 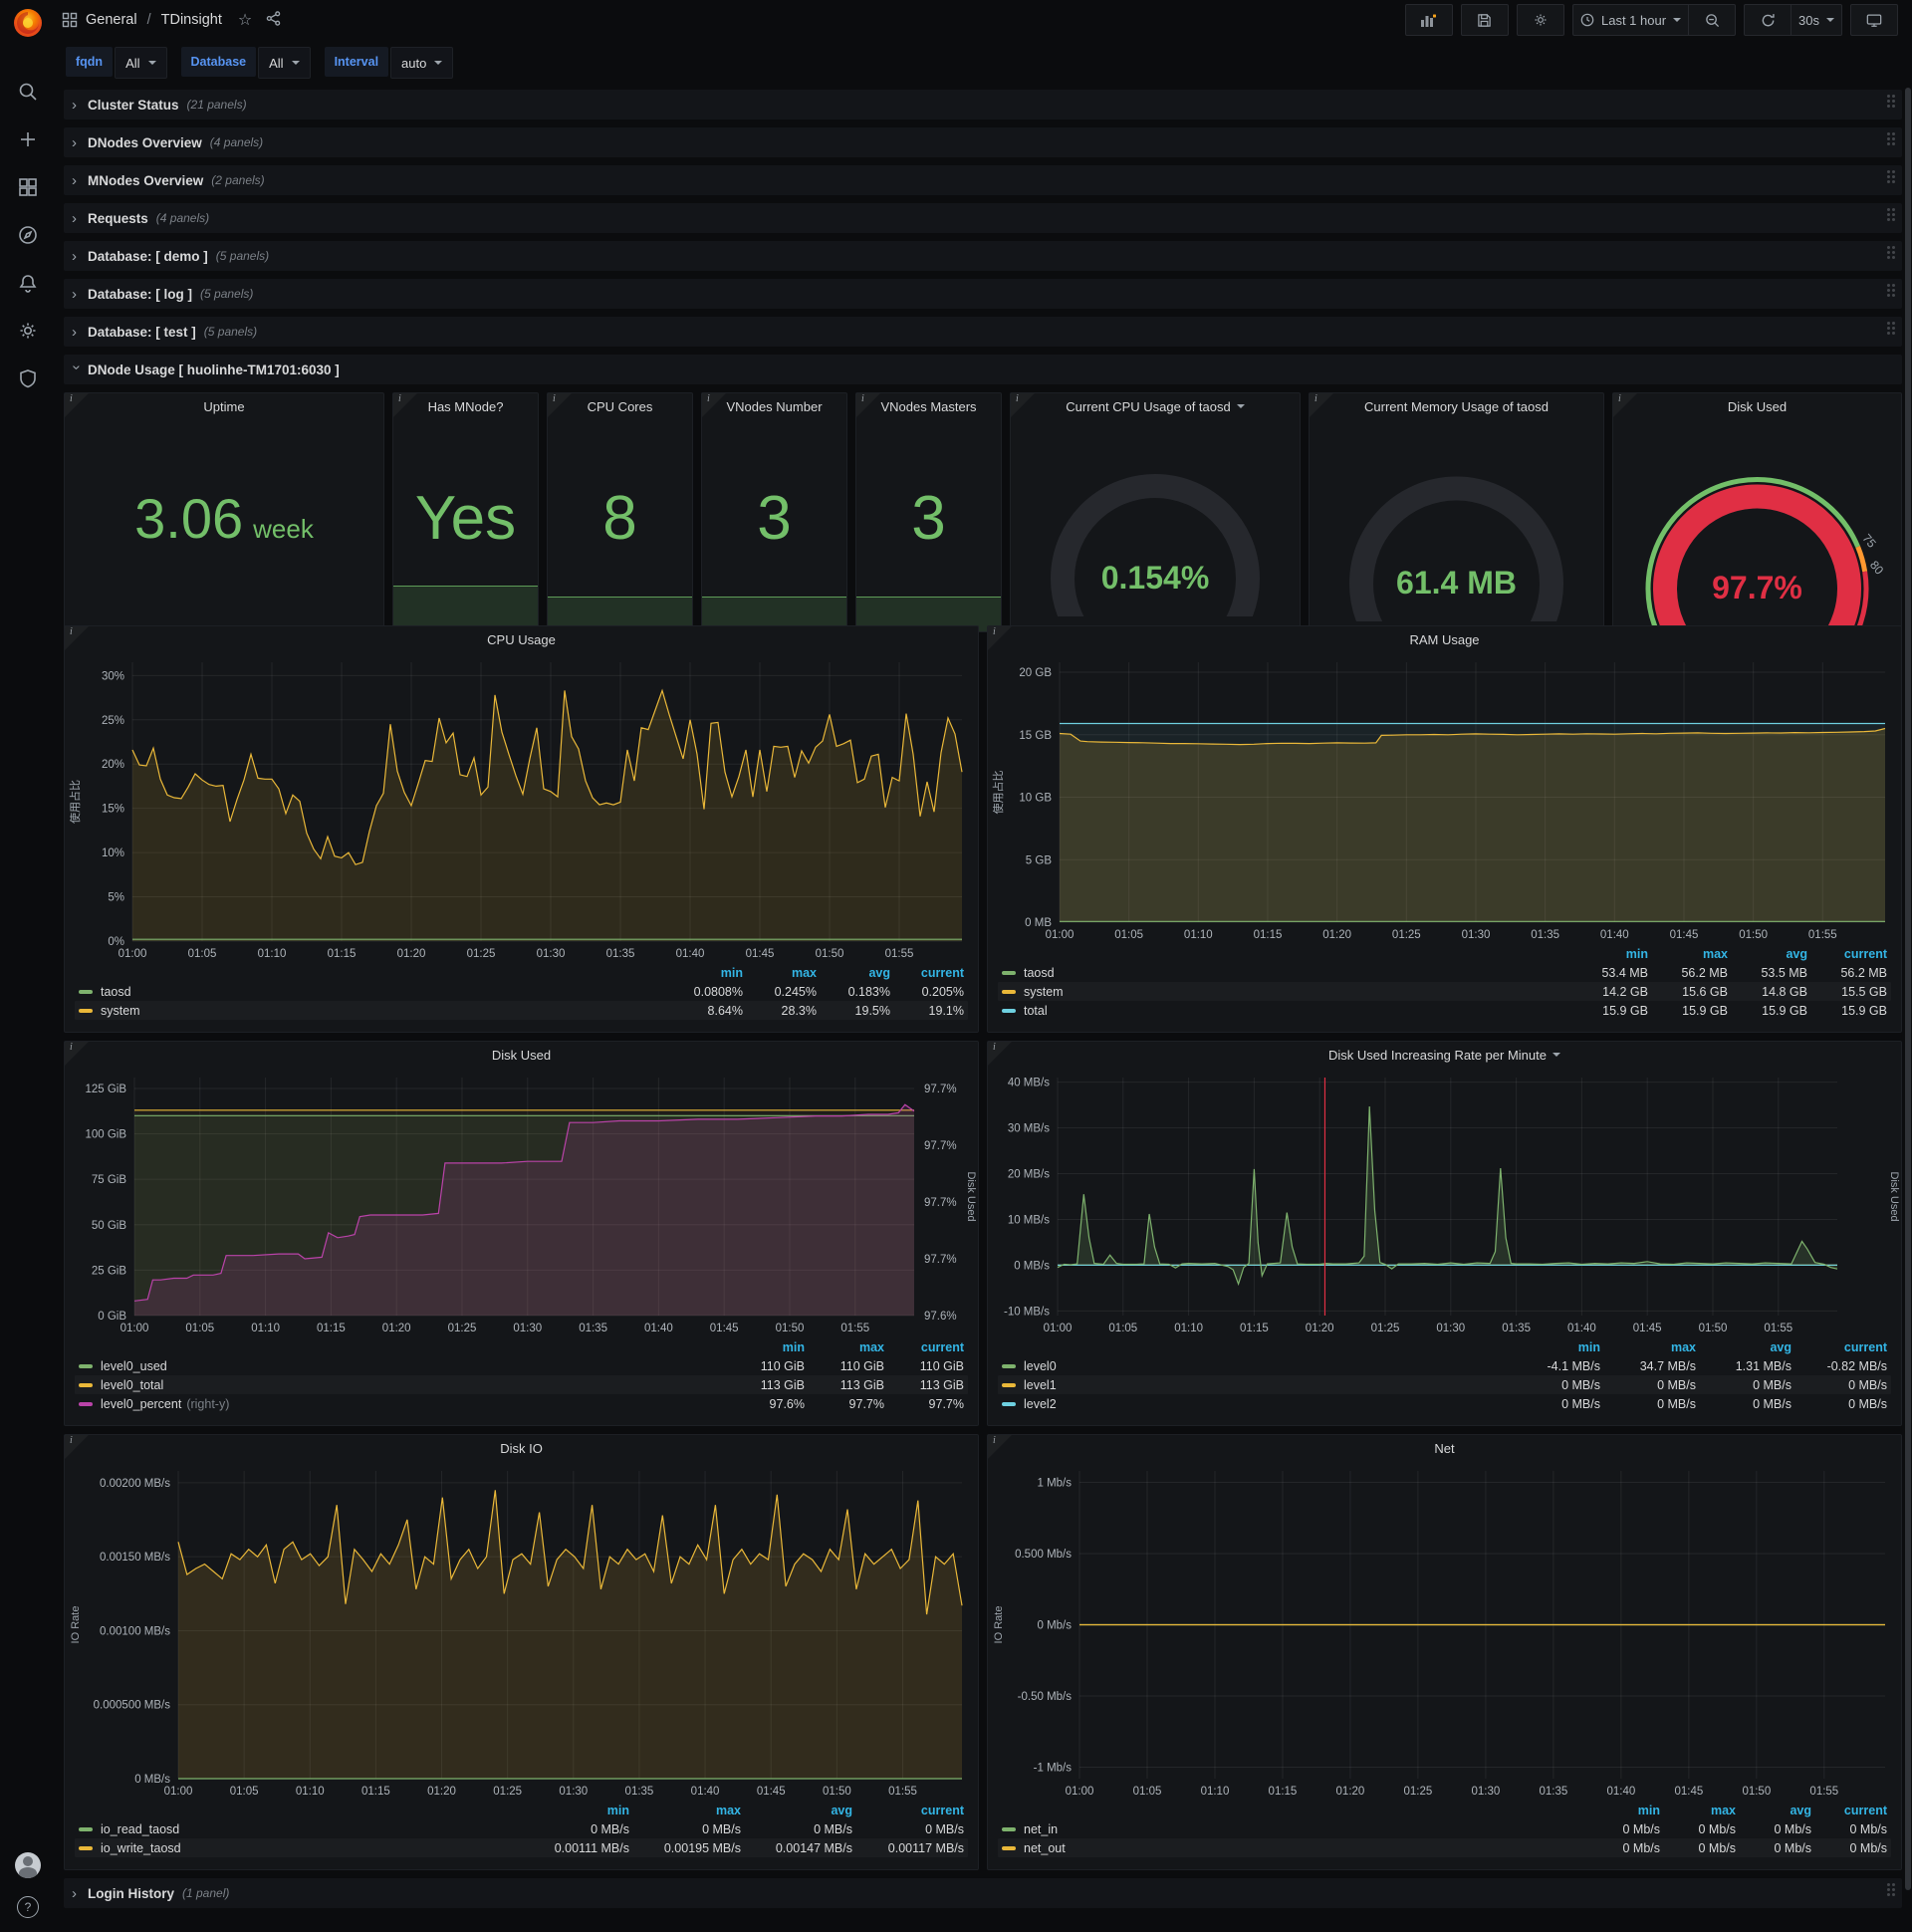 I want to click on add-panel-button, so click(x=1428, y=20).